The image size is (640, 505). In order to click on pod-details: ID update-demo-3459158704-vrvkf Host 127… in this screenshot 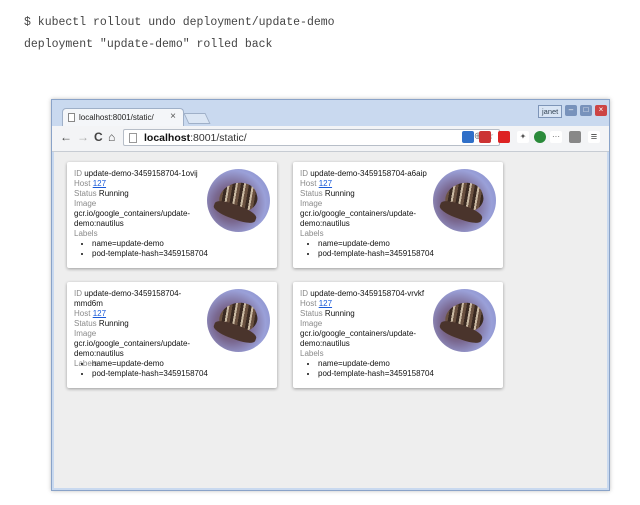, I will do `click(365, 324)`.